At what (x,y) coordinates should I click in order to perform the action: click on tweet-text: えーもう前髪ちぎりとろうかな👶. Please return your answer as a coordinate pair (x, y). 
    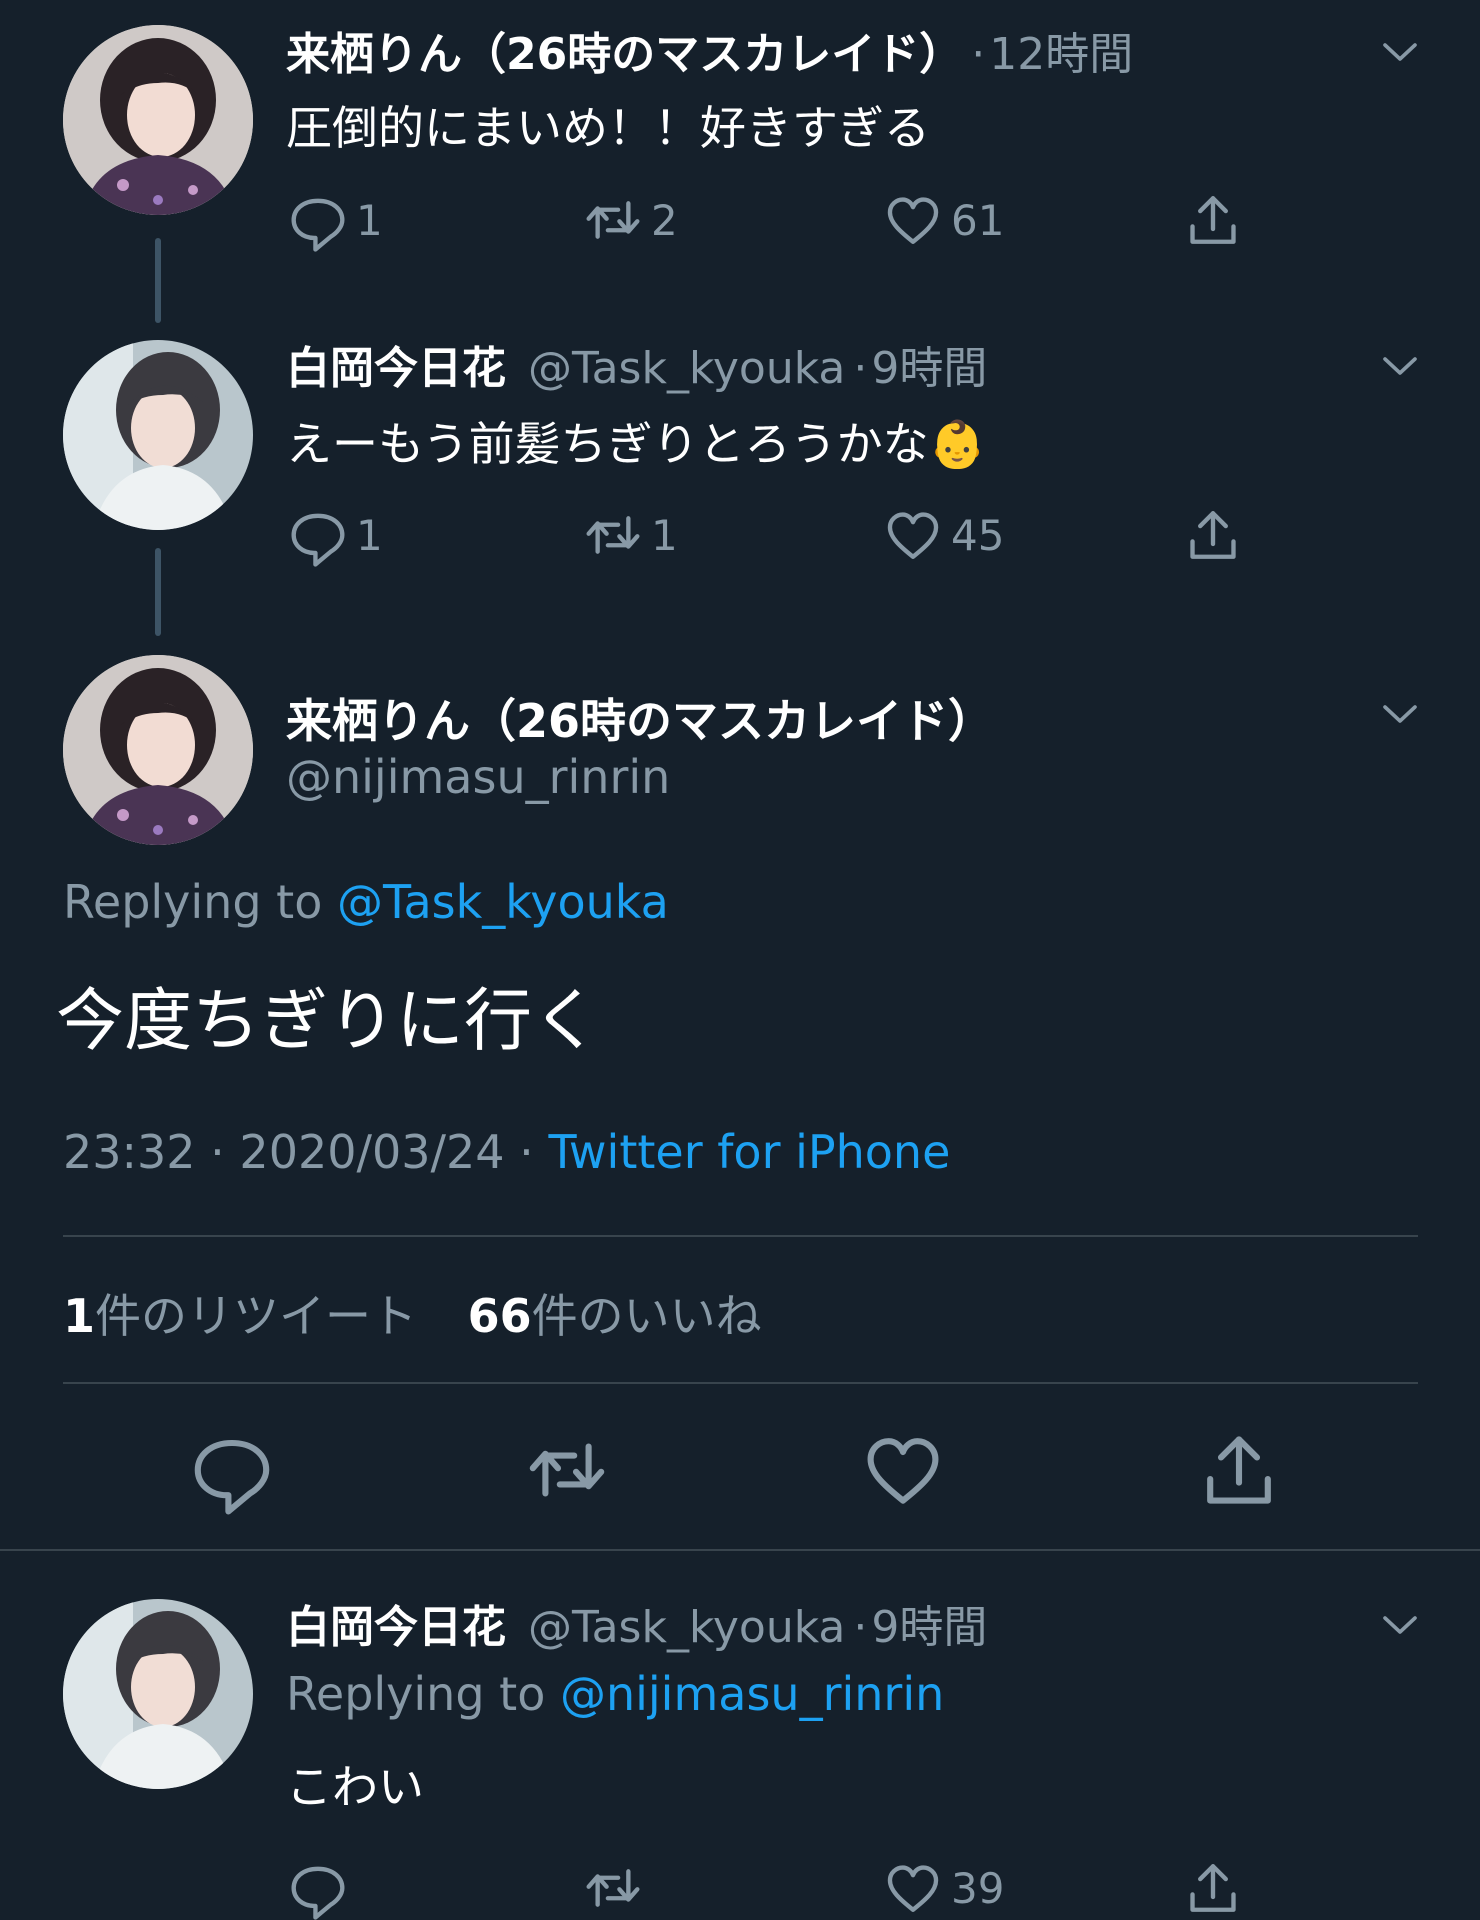
    Looking at the image, I should click on (636, 441).